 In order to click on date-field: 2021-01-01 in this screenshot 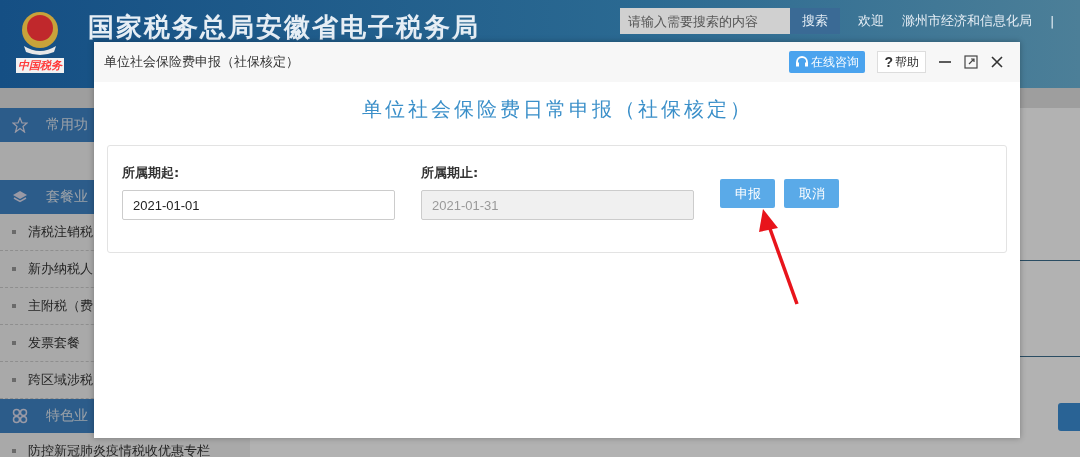, I will do `click(258, 205)`.